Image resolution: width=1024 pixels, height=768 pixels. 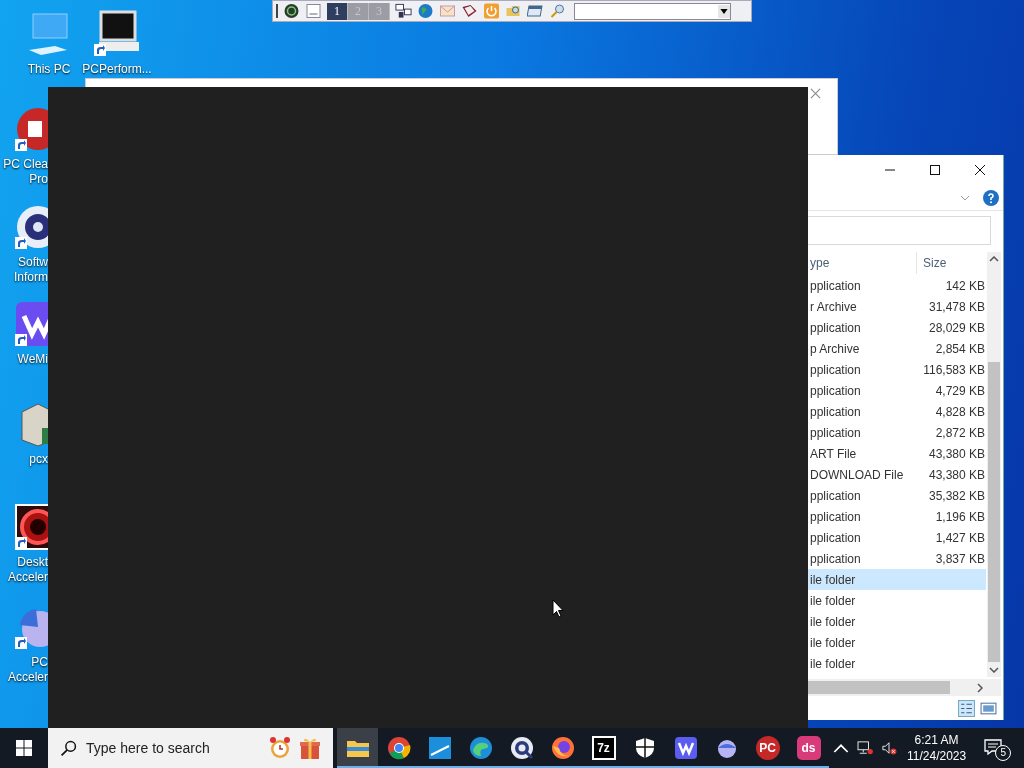 I want to click on desktop-tab: 1, so click(x=337, y=11).